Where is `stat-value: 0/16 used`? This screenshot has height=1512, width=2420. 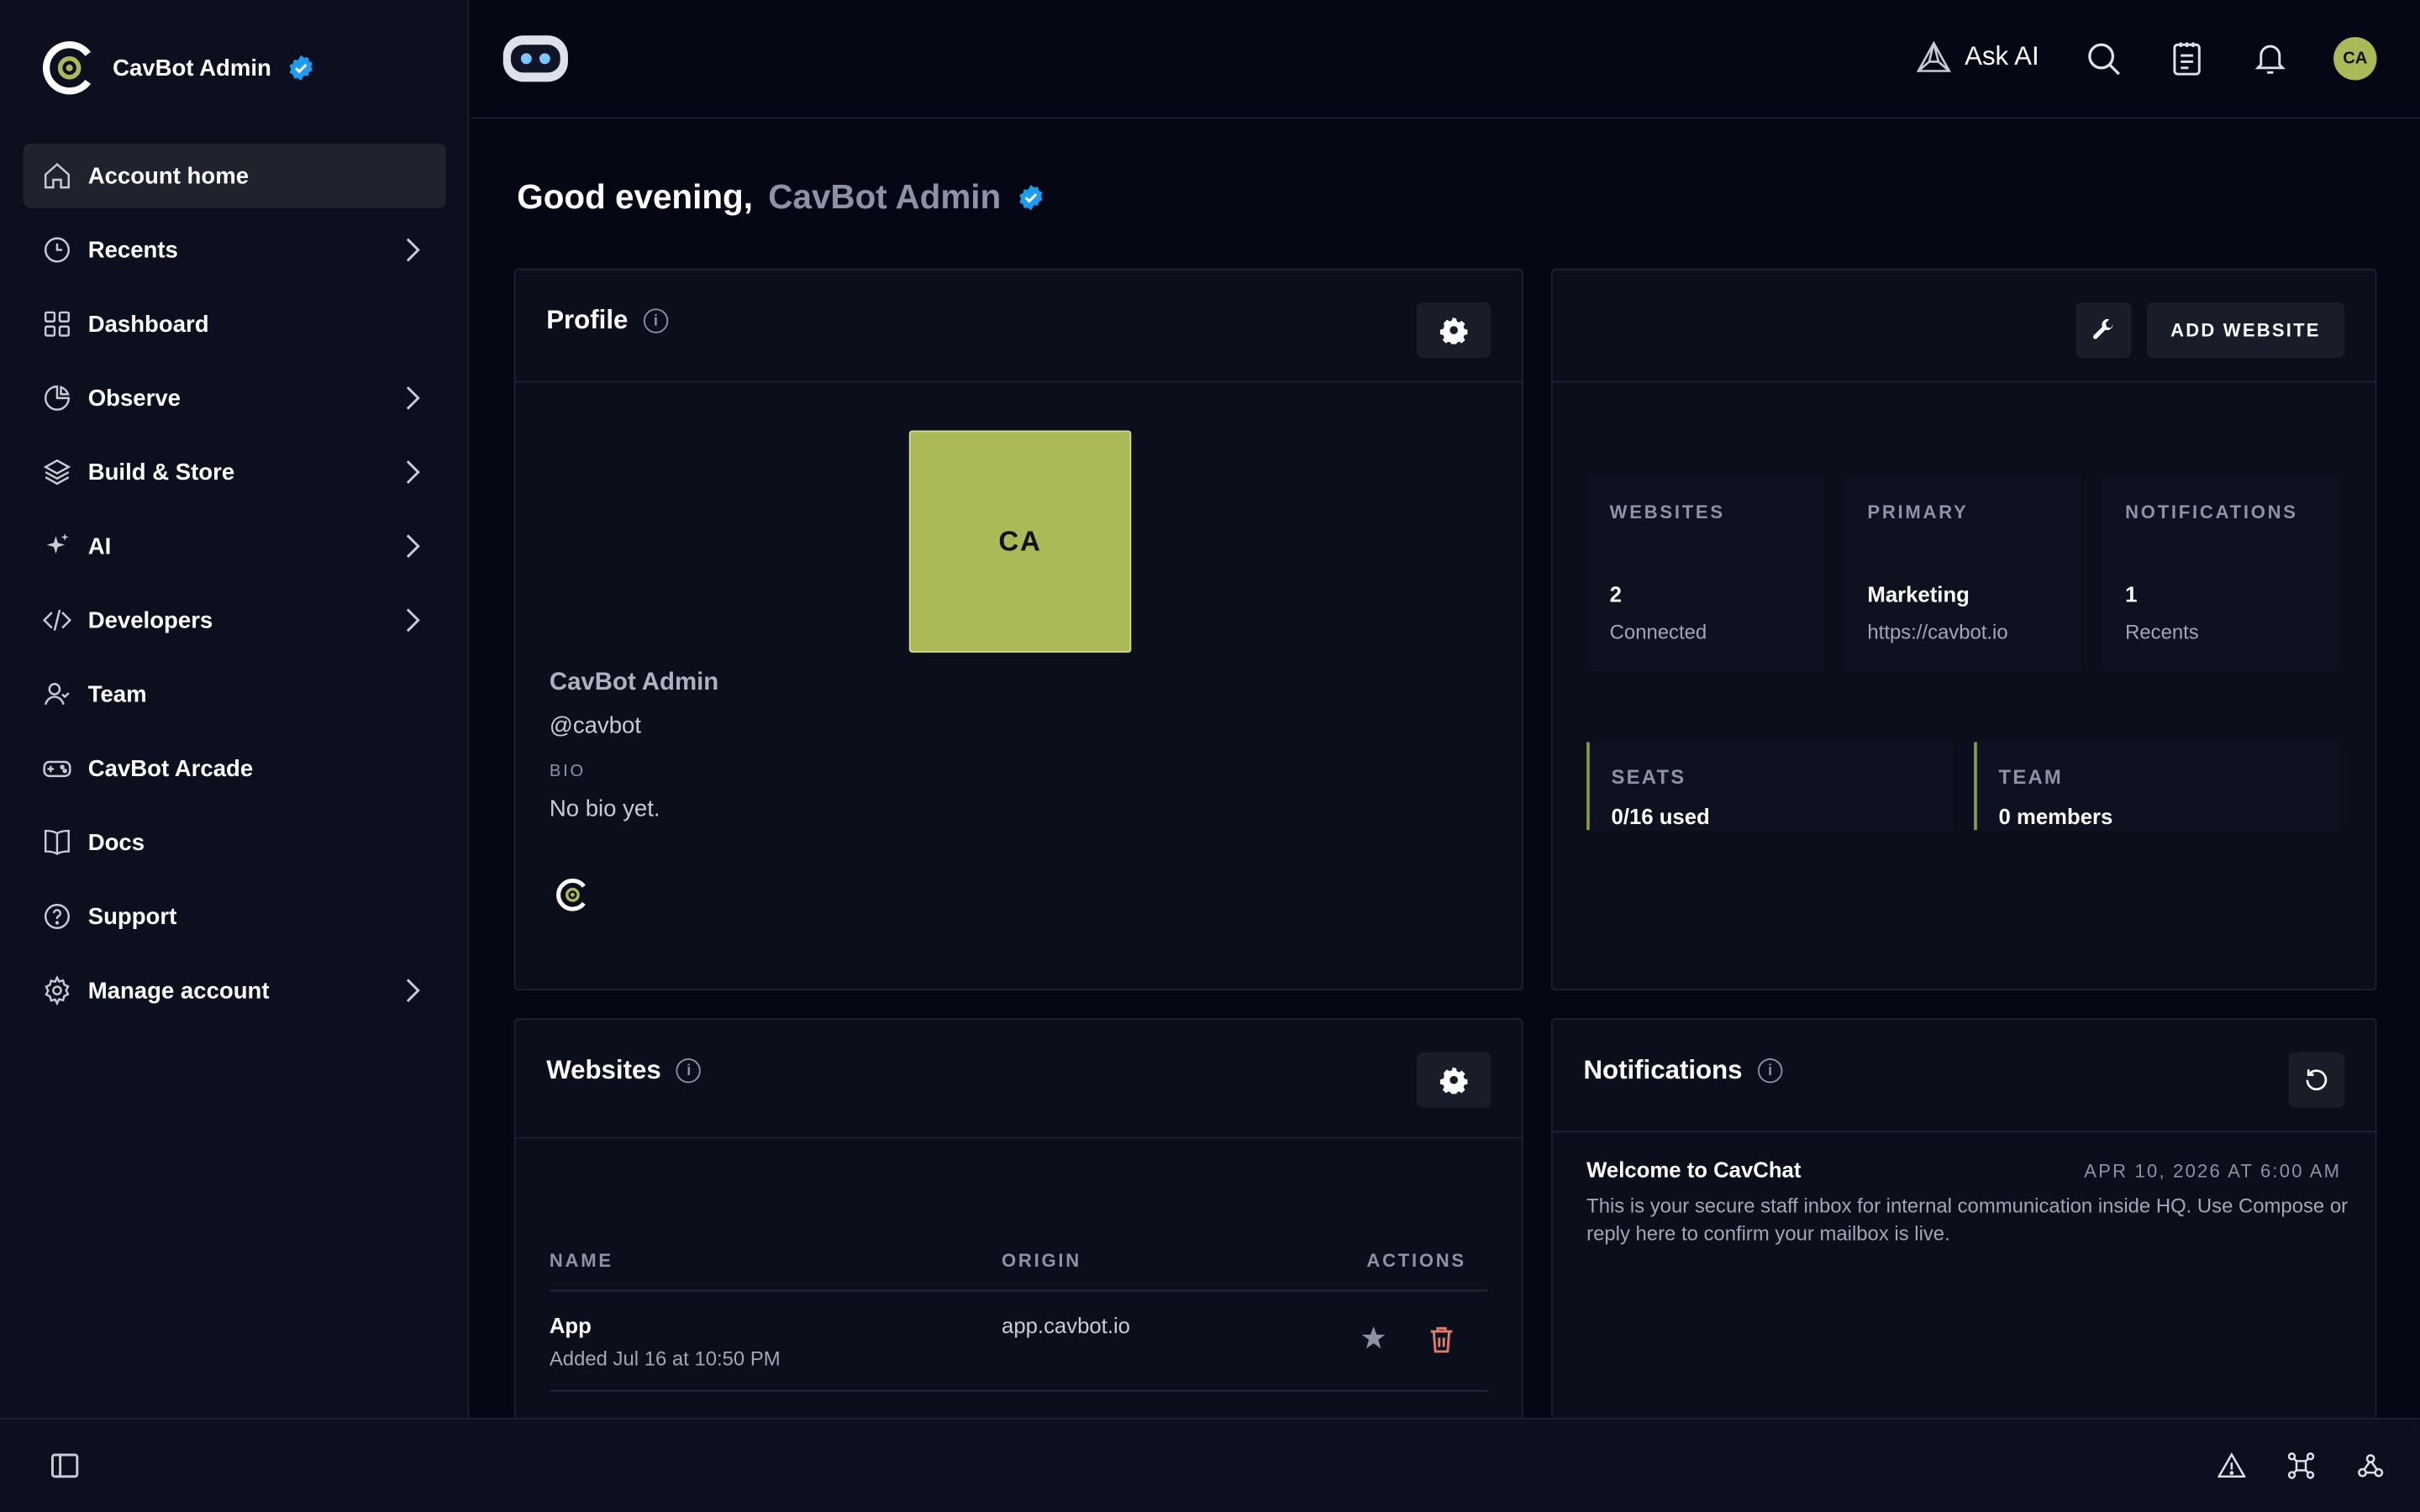 stat-value: 0/16 used is located at coordinates (1660, 816).